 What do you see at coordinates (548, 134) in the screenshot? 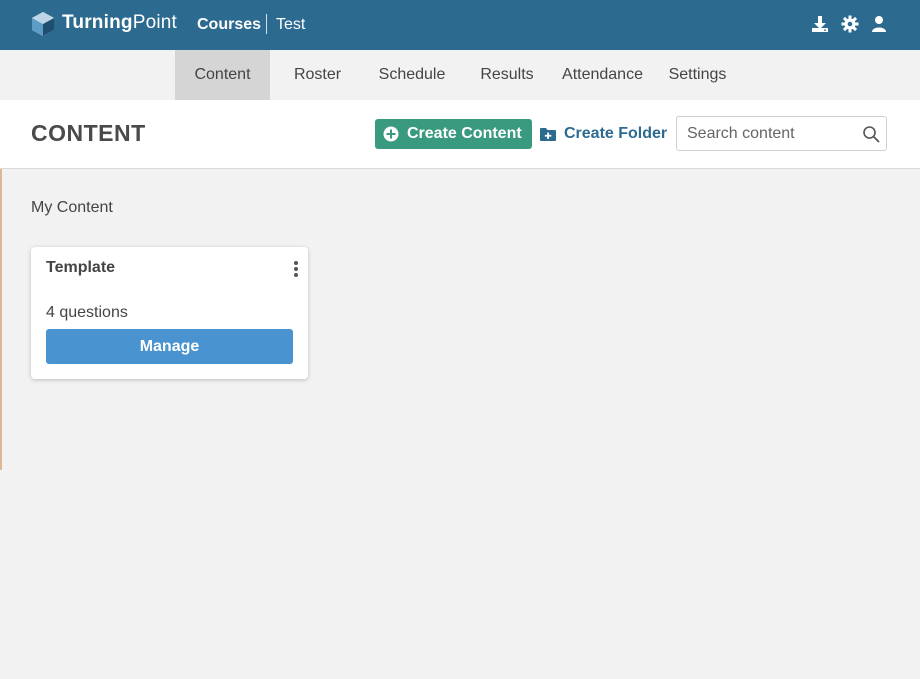
I see `folder-plus-icon` at bounding box center [548, 134].